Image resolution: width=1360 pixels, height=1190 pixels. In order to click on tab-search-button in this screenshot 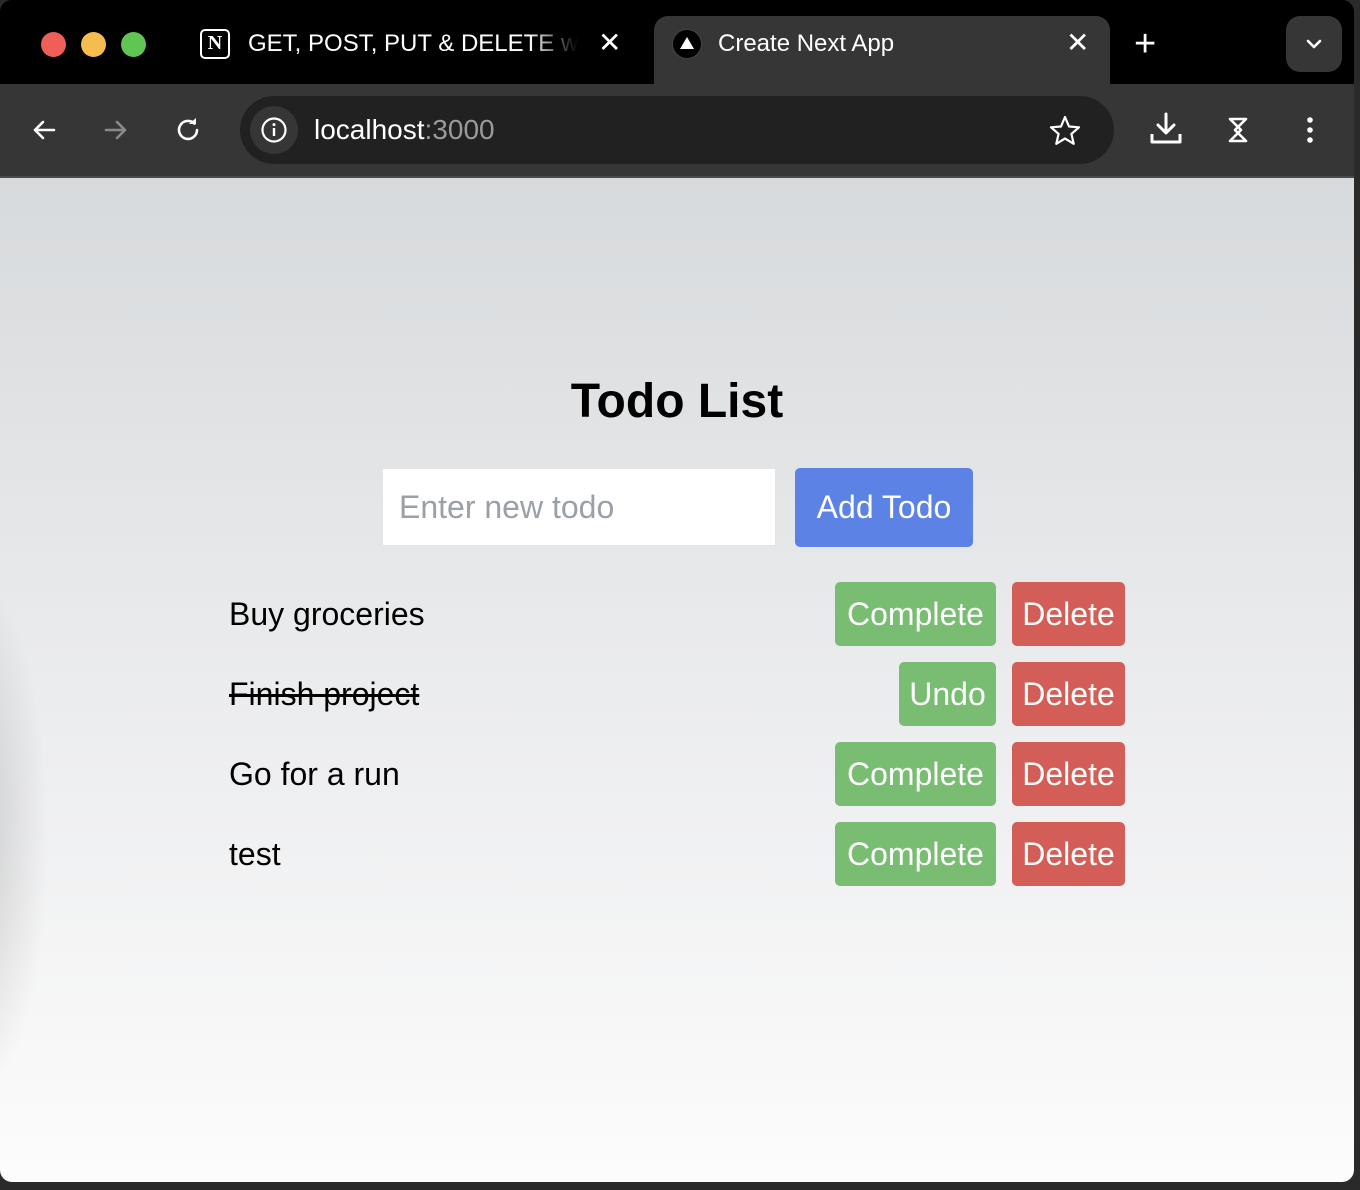, I will do `click(1314, 44)`.